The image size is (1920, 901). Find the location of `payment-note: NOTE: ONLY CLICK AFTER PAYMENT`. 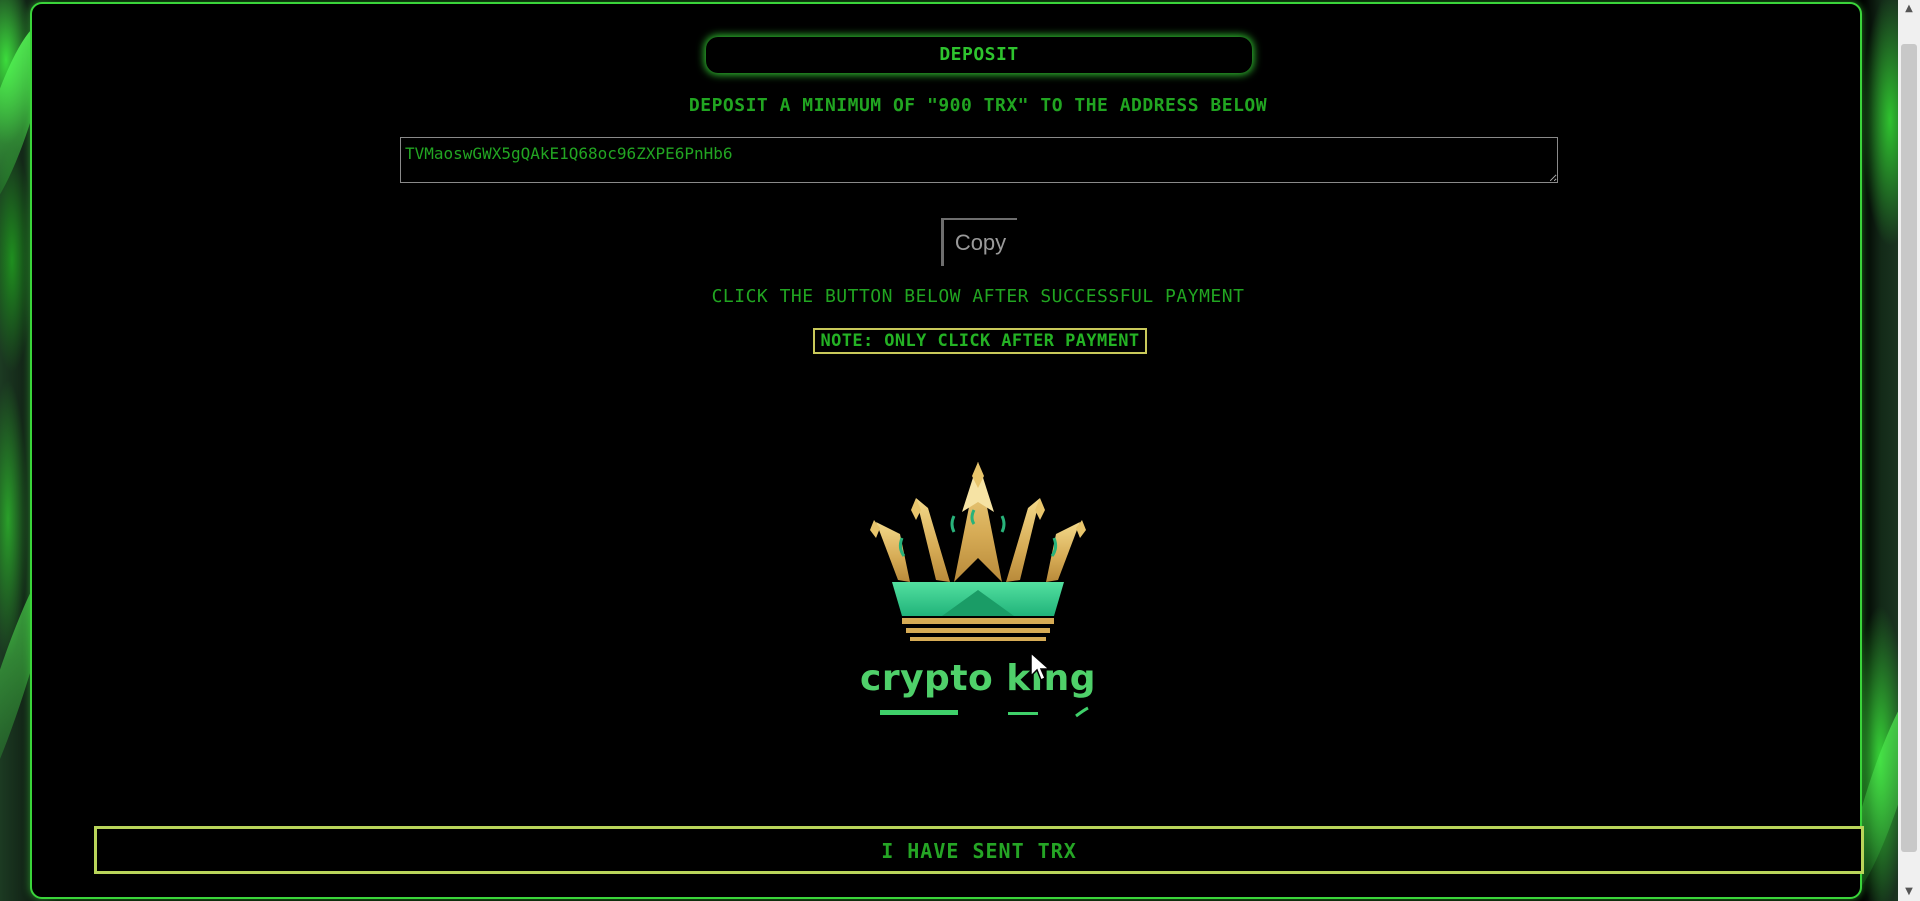

payment-note: NOTE: ONLY CLICK AFTER PAYMENT is located at coordinates (980, 341).